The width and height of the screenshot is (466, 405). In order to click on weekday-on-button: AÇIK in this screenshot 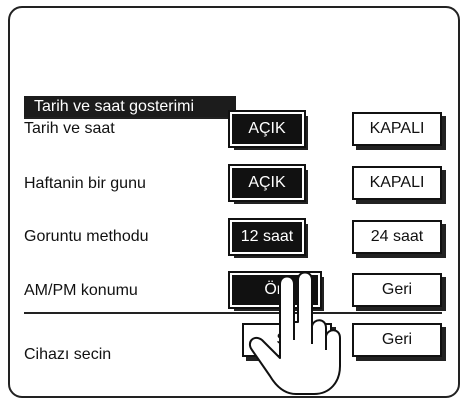, I will do `click(267, 183)`.